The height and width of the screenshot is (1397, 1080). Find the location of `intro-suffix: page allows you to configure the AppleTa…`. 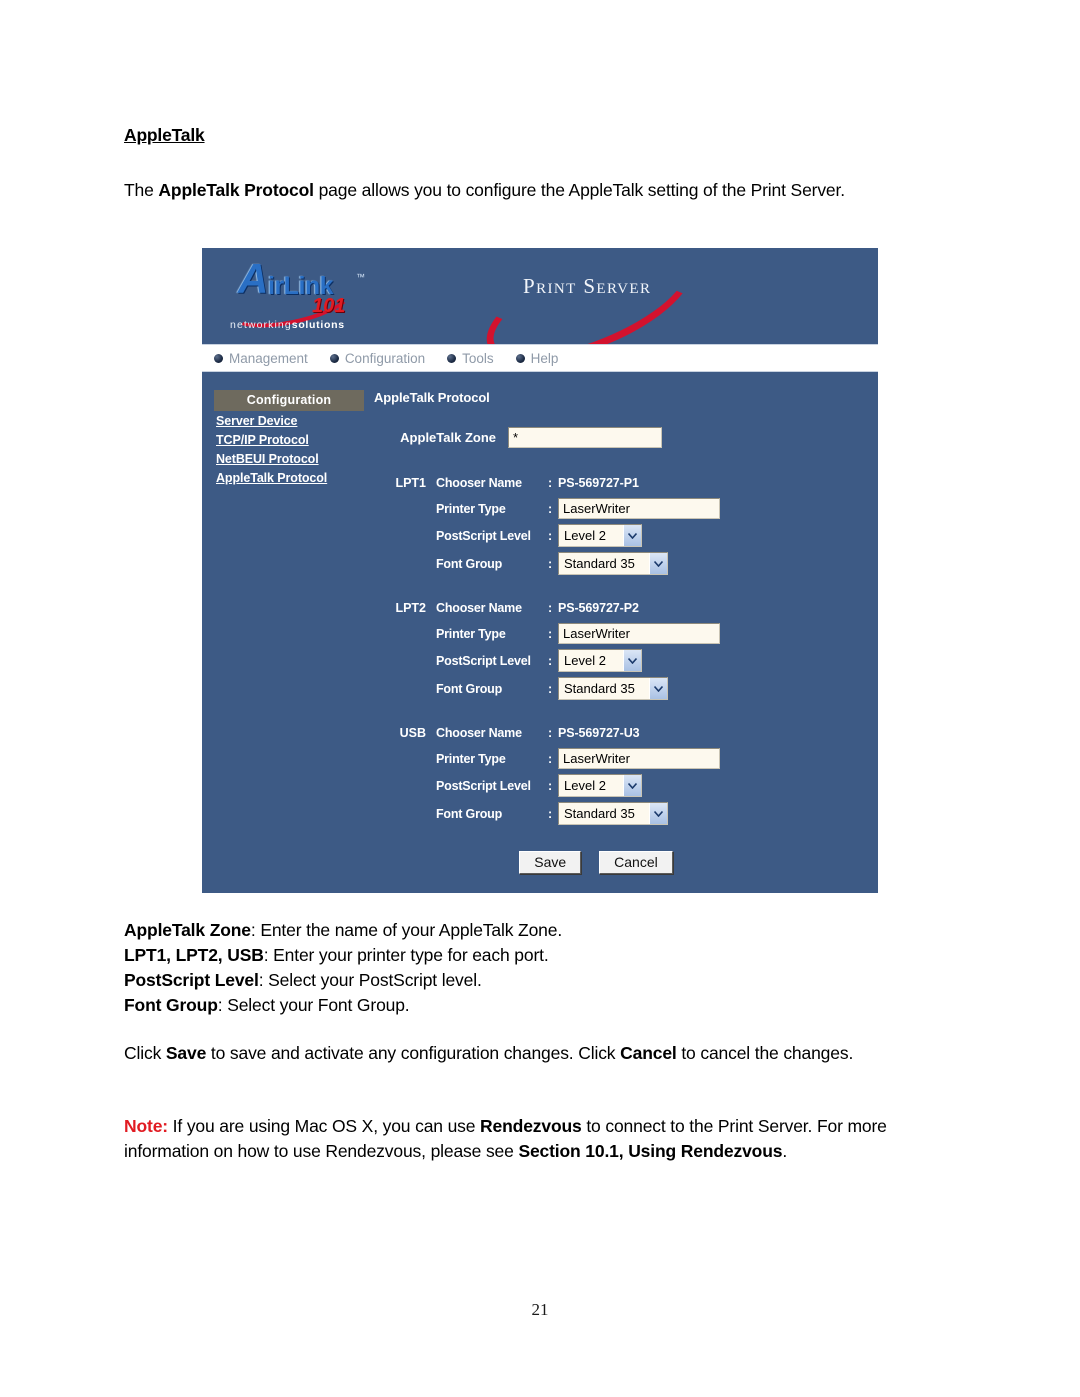

intro-suffix: page allows you to configure the AppleTa… is located at coordinates (579, 190).